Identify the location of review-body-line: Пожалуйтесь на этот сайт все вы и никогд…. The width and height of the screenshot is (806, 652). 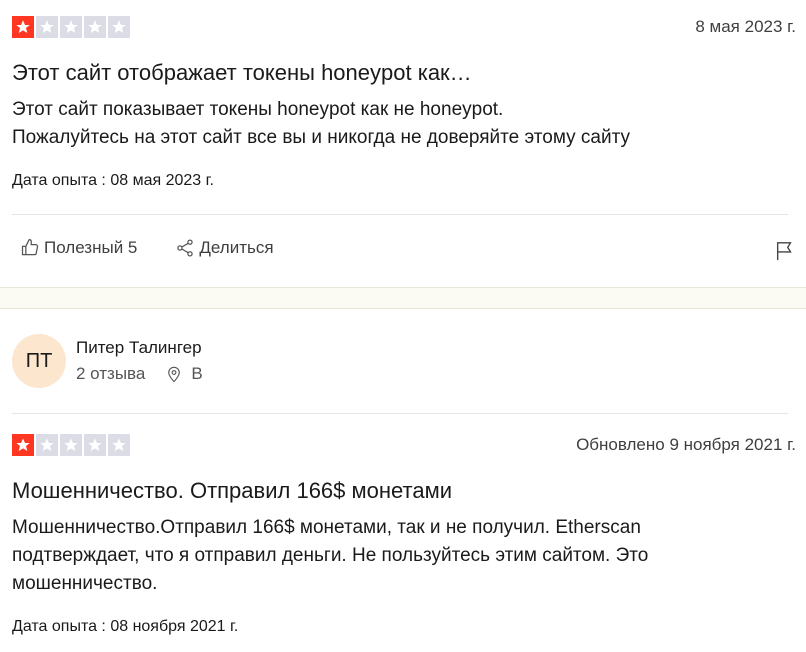
(321, 137).